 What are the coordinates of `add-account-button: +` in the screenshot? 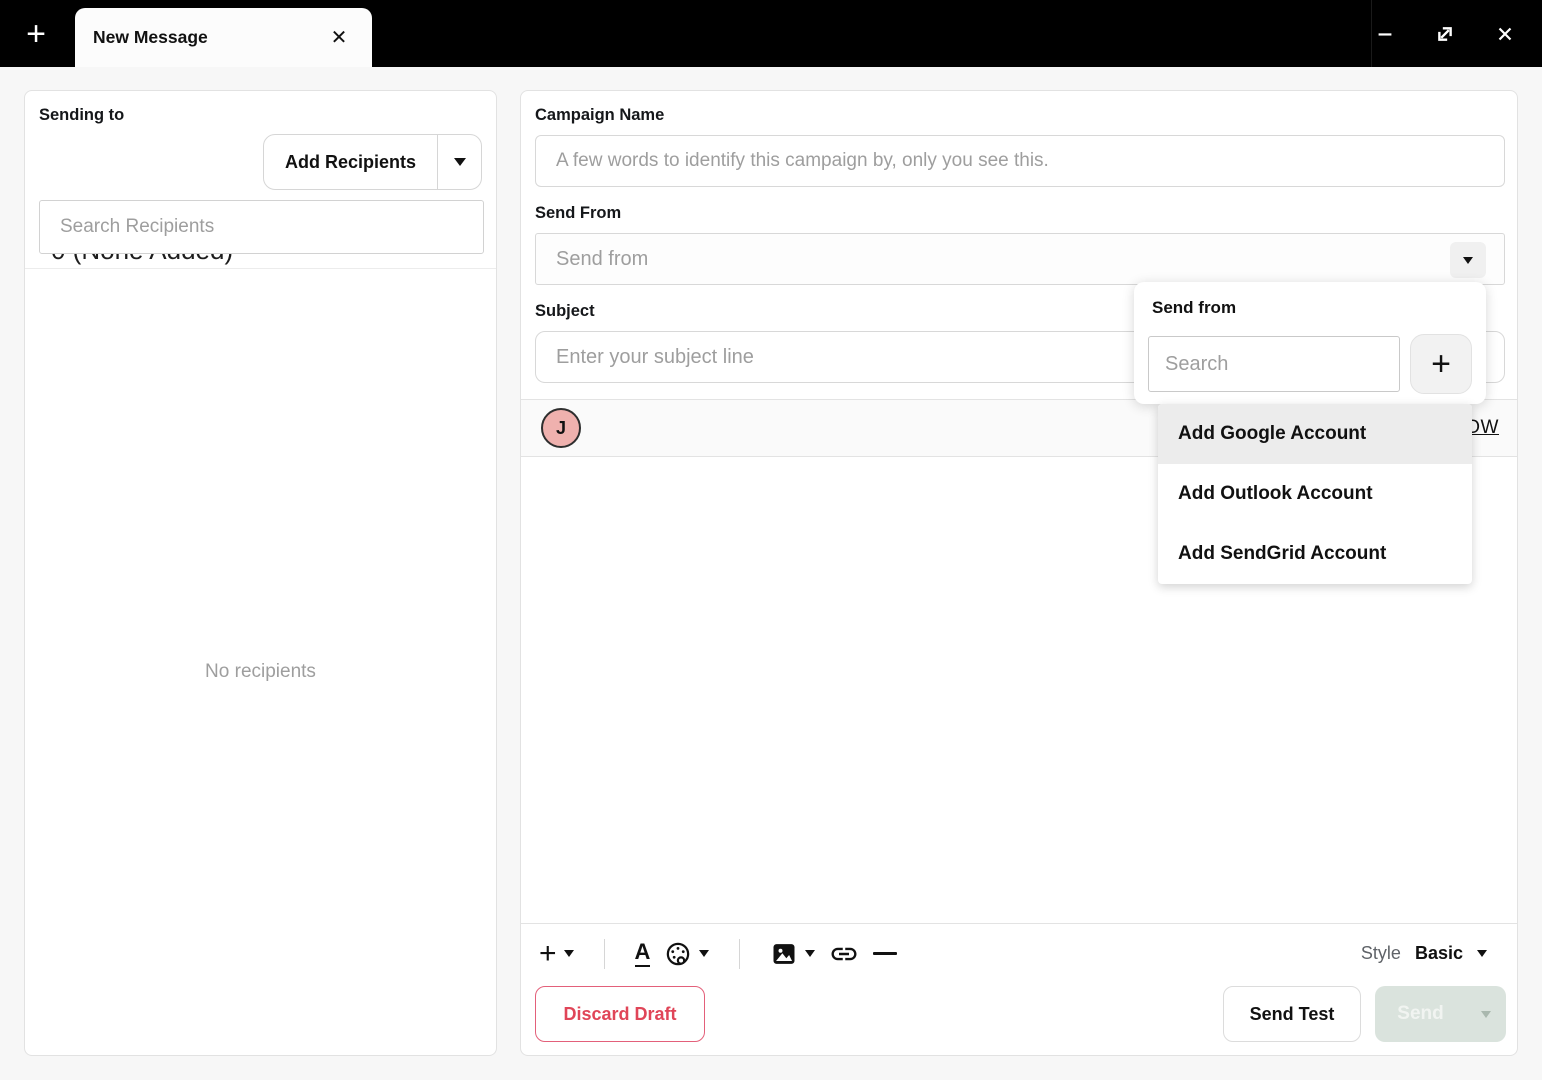 It's located at (1441, 364).